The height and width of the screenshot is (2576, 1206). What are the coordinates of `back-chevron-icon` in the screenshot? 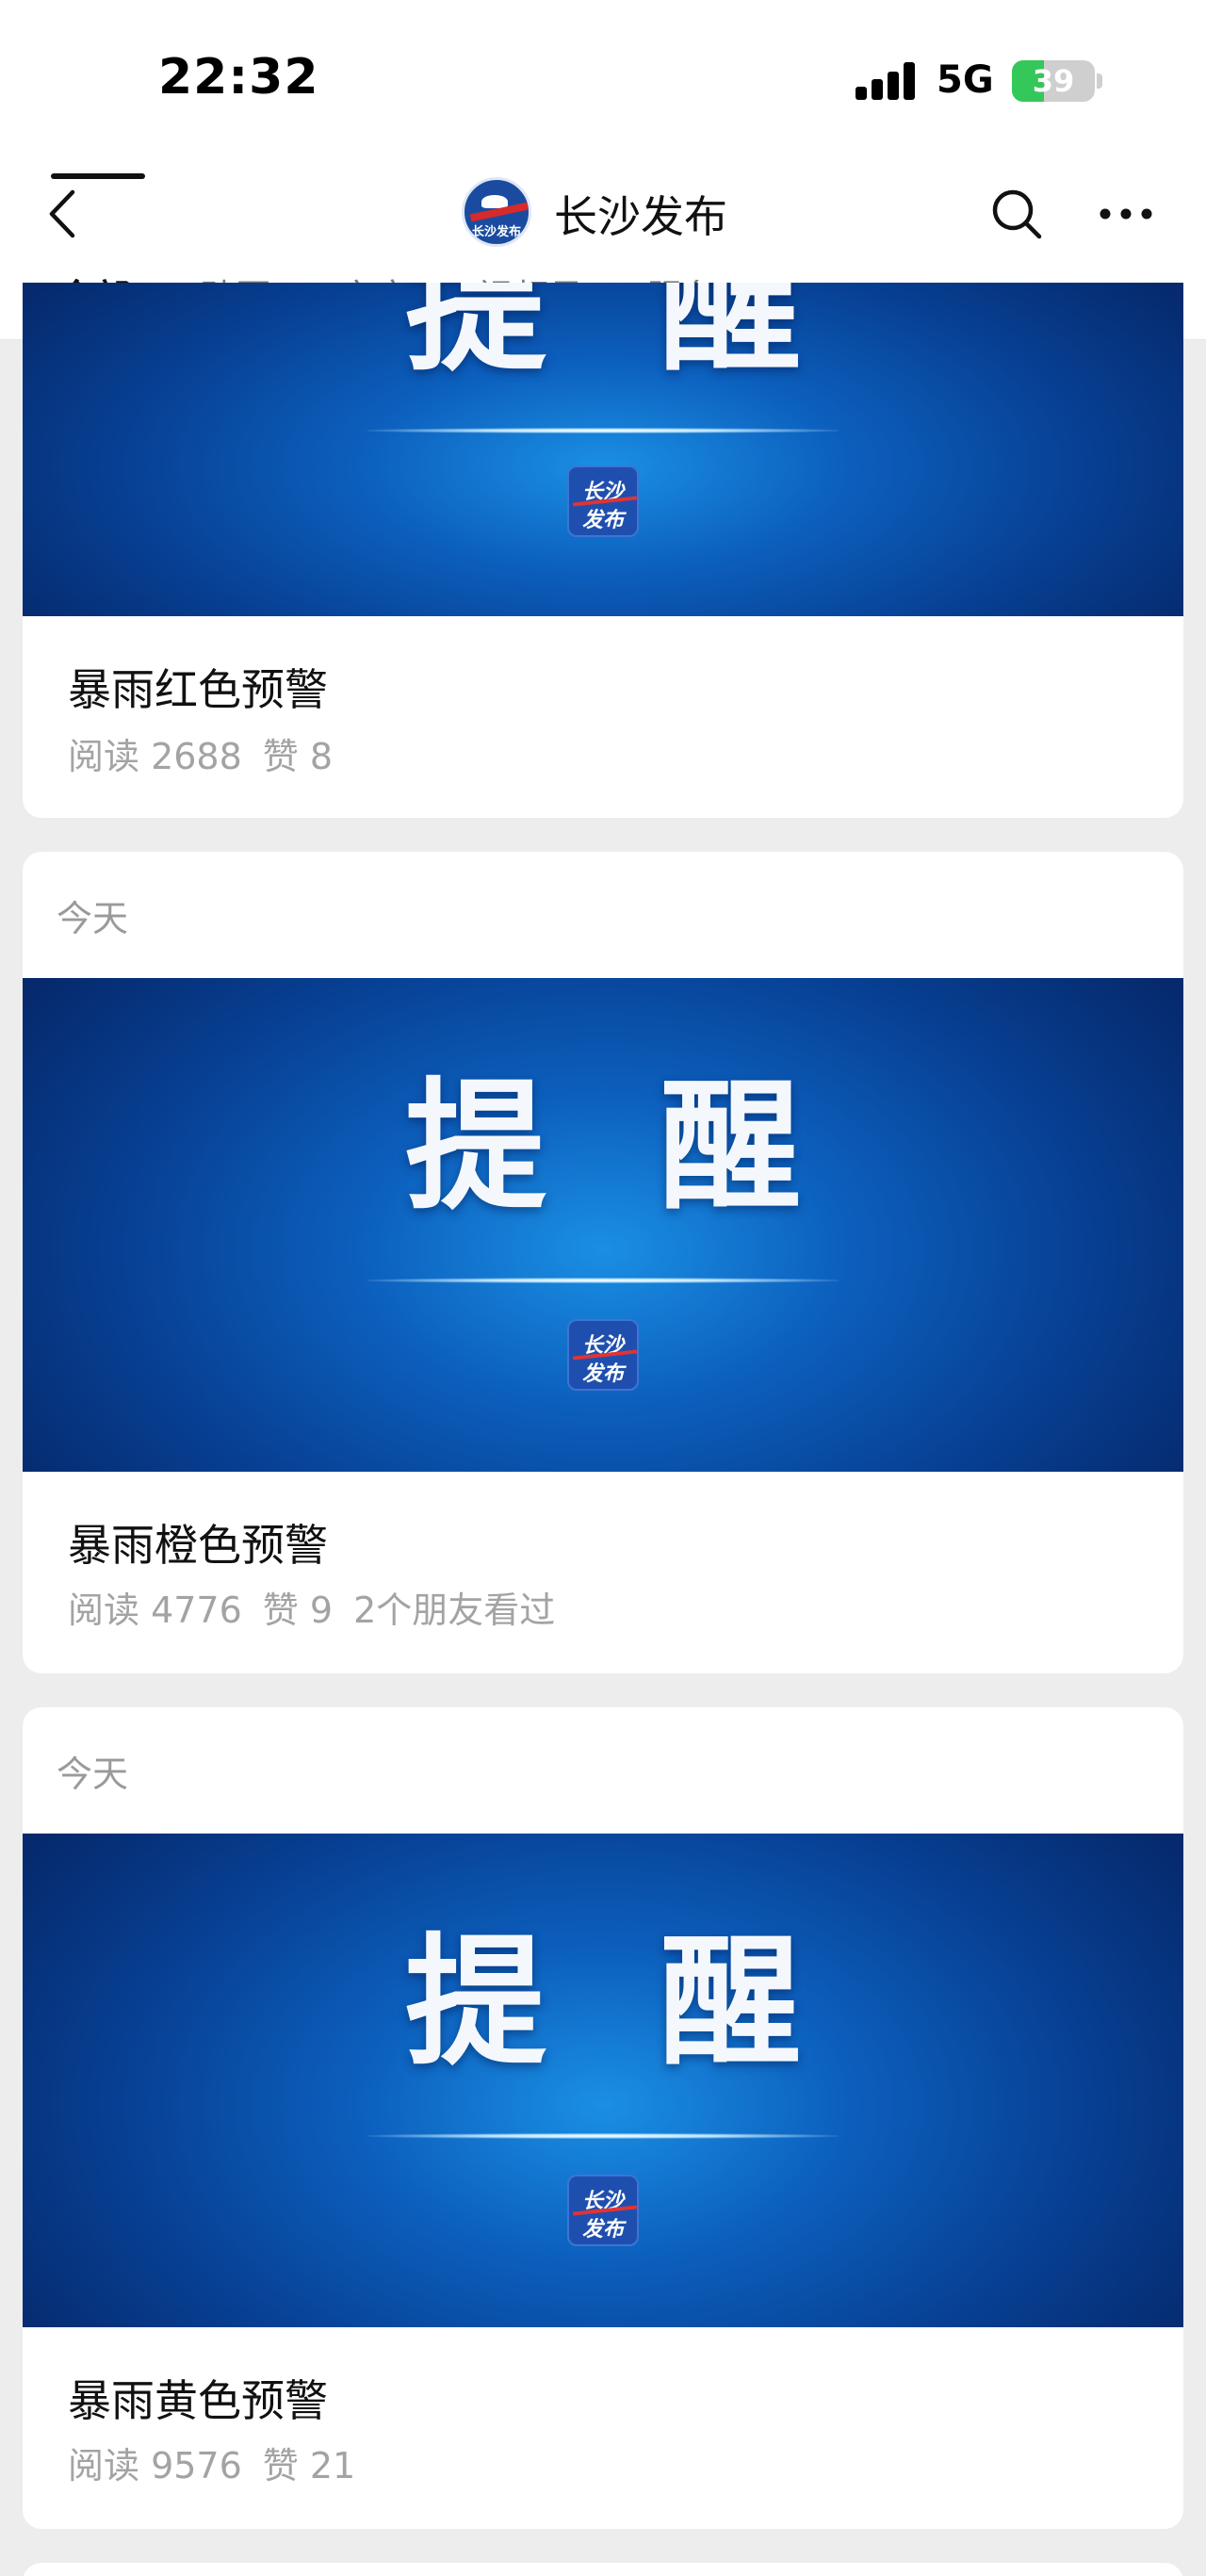 It's located at (62, 213).